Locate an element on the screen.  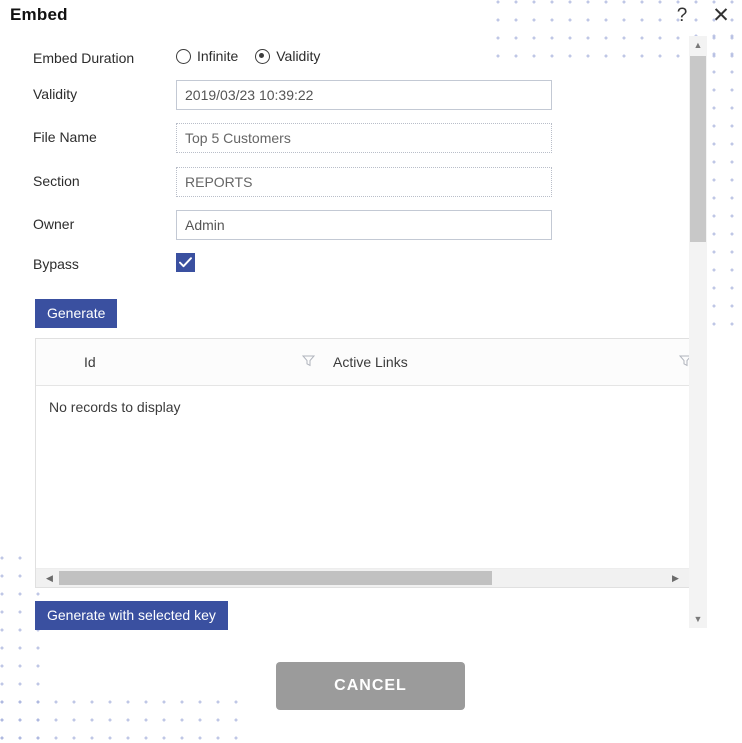
embed-duration-radio-group: Infinite Validity is located at coordinates (248, 56).